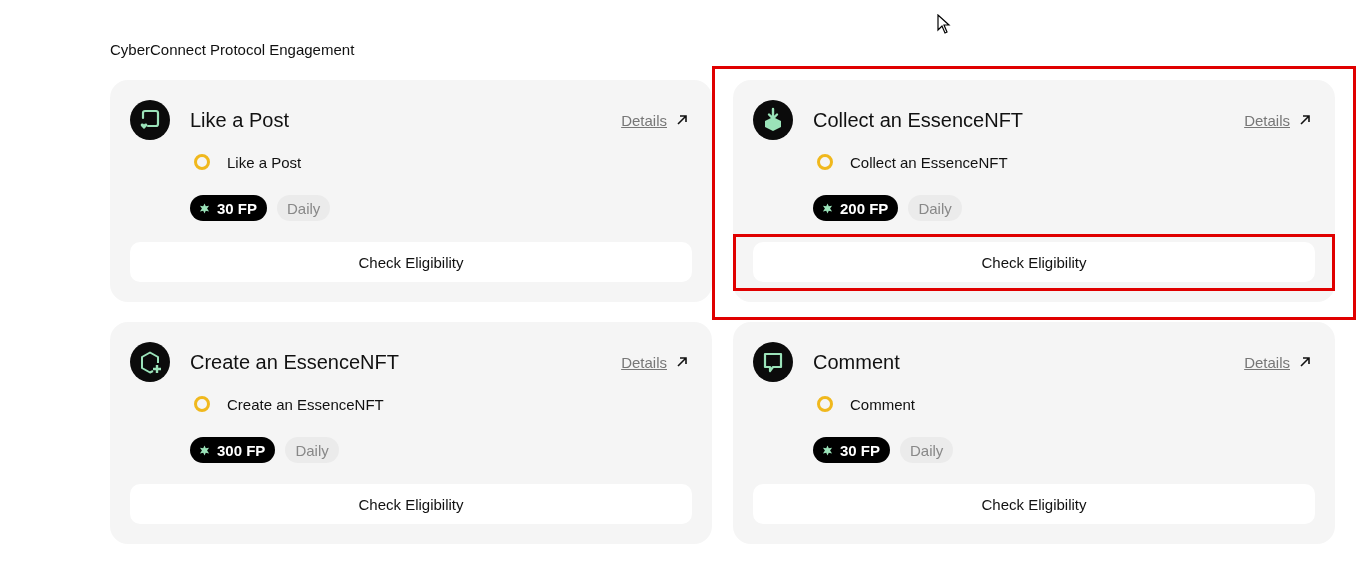 The image size is (1365, 564). Describe the element at coordinates (305, 404) in the screenshot. I see `subtask-label: Create an EssenceNFT` at that location.